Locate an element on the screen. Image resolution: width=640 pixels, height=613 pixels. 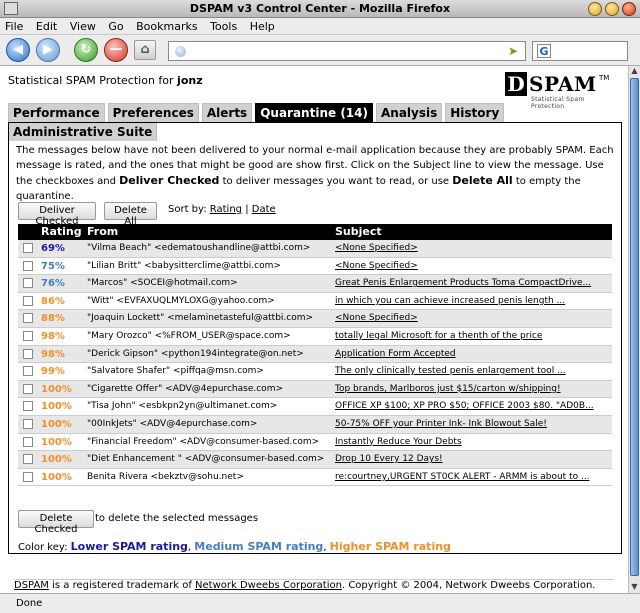
sort-by: Sort by: Rating | Date is located at coordinates (222, 209).